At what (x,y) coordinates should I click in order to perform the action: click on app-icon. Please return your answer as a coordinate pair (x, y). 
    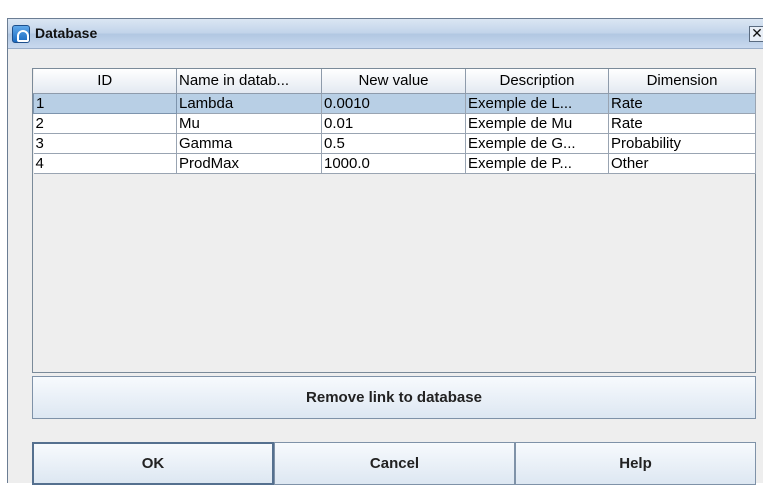
    Looking at the image, I should click on (21, 34).